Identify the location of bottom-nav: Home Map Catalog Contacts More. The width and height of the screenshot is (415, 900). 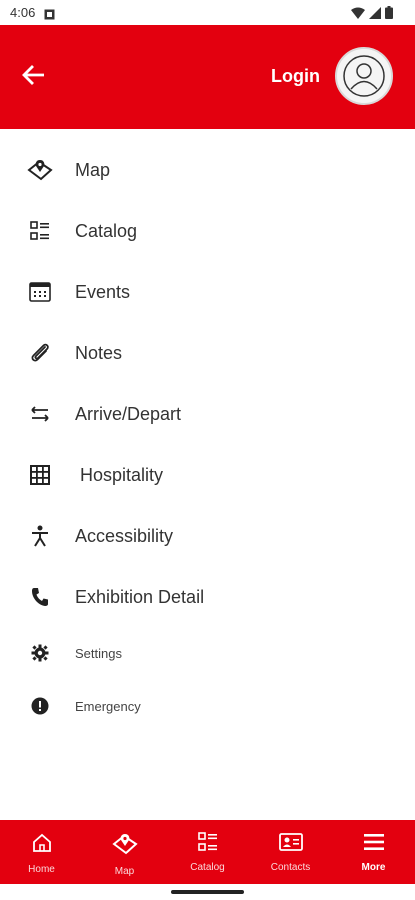
(207, 852).